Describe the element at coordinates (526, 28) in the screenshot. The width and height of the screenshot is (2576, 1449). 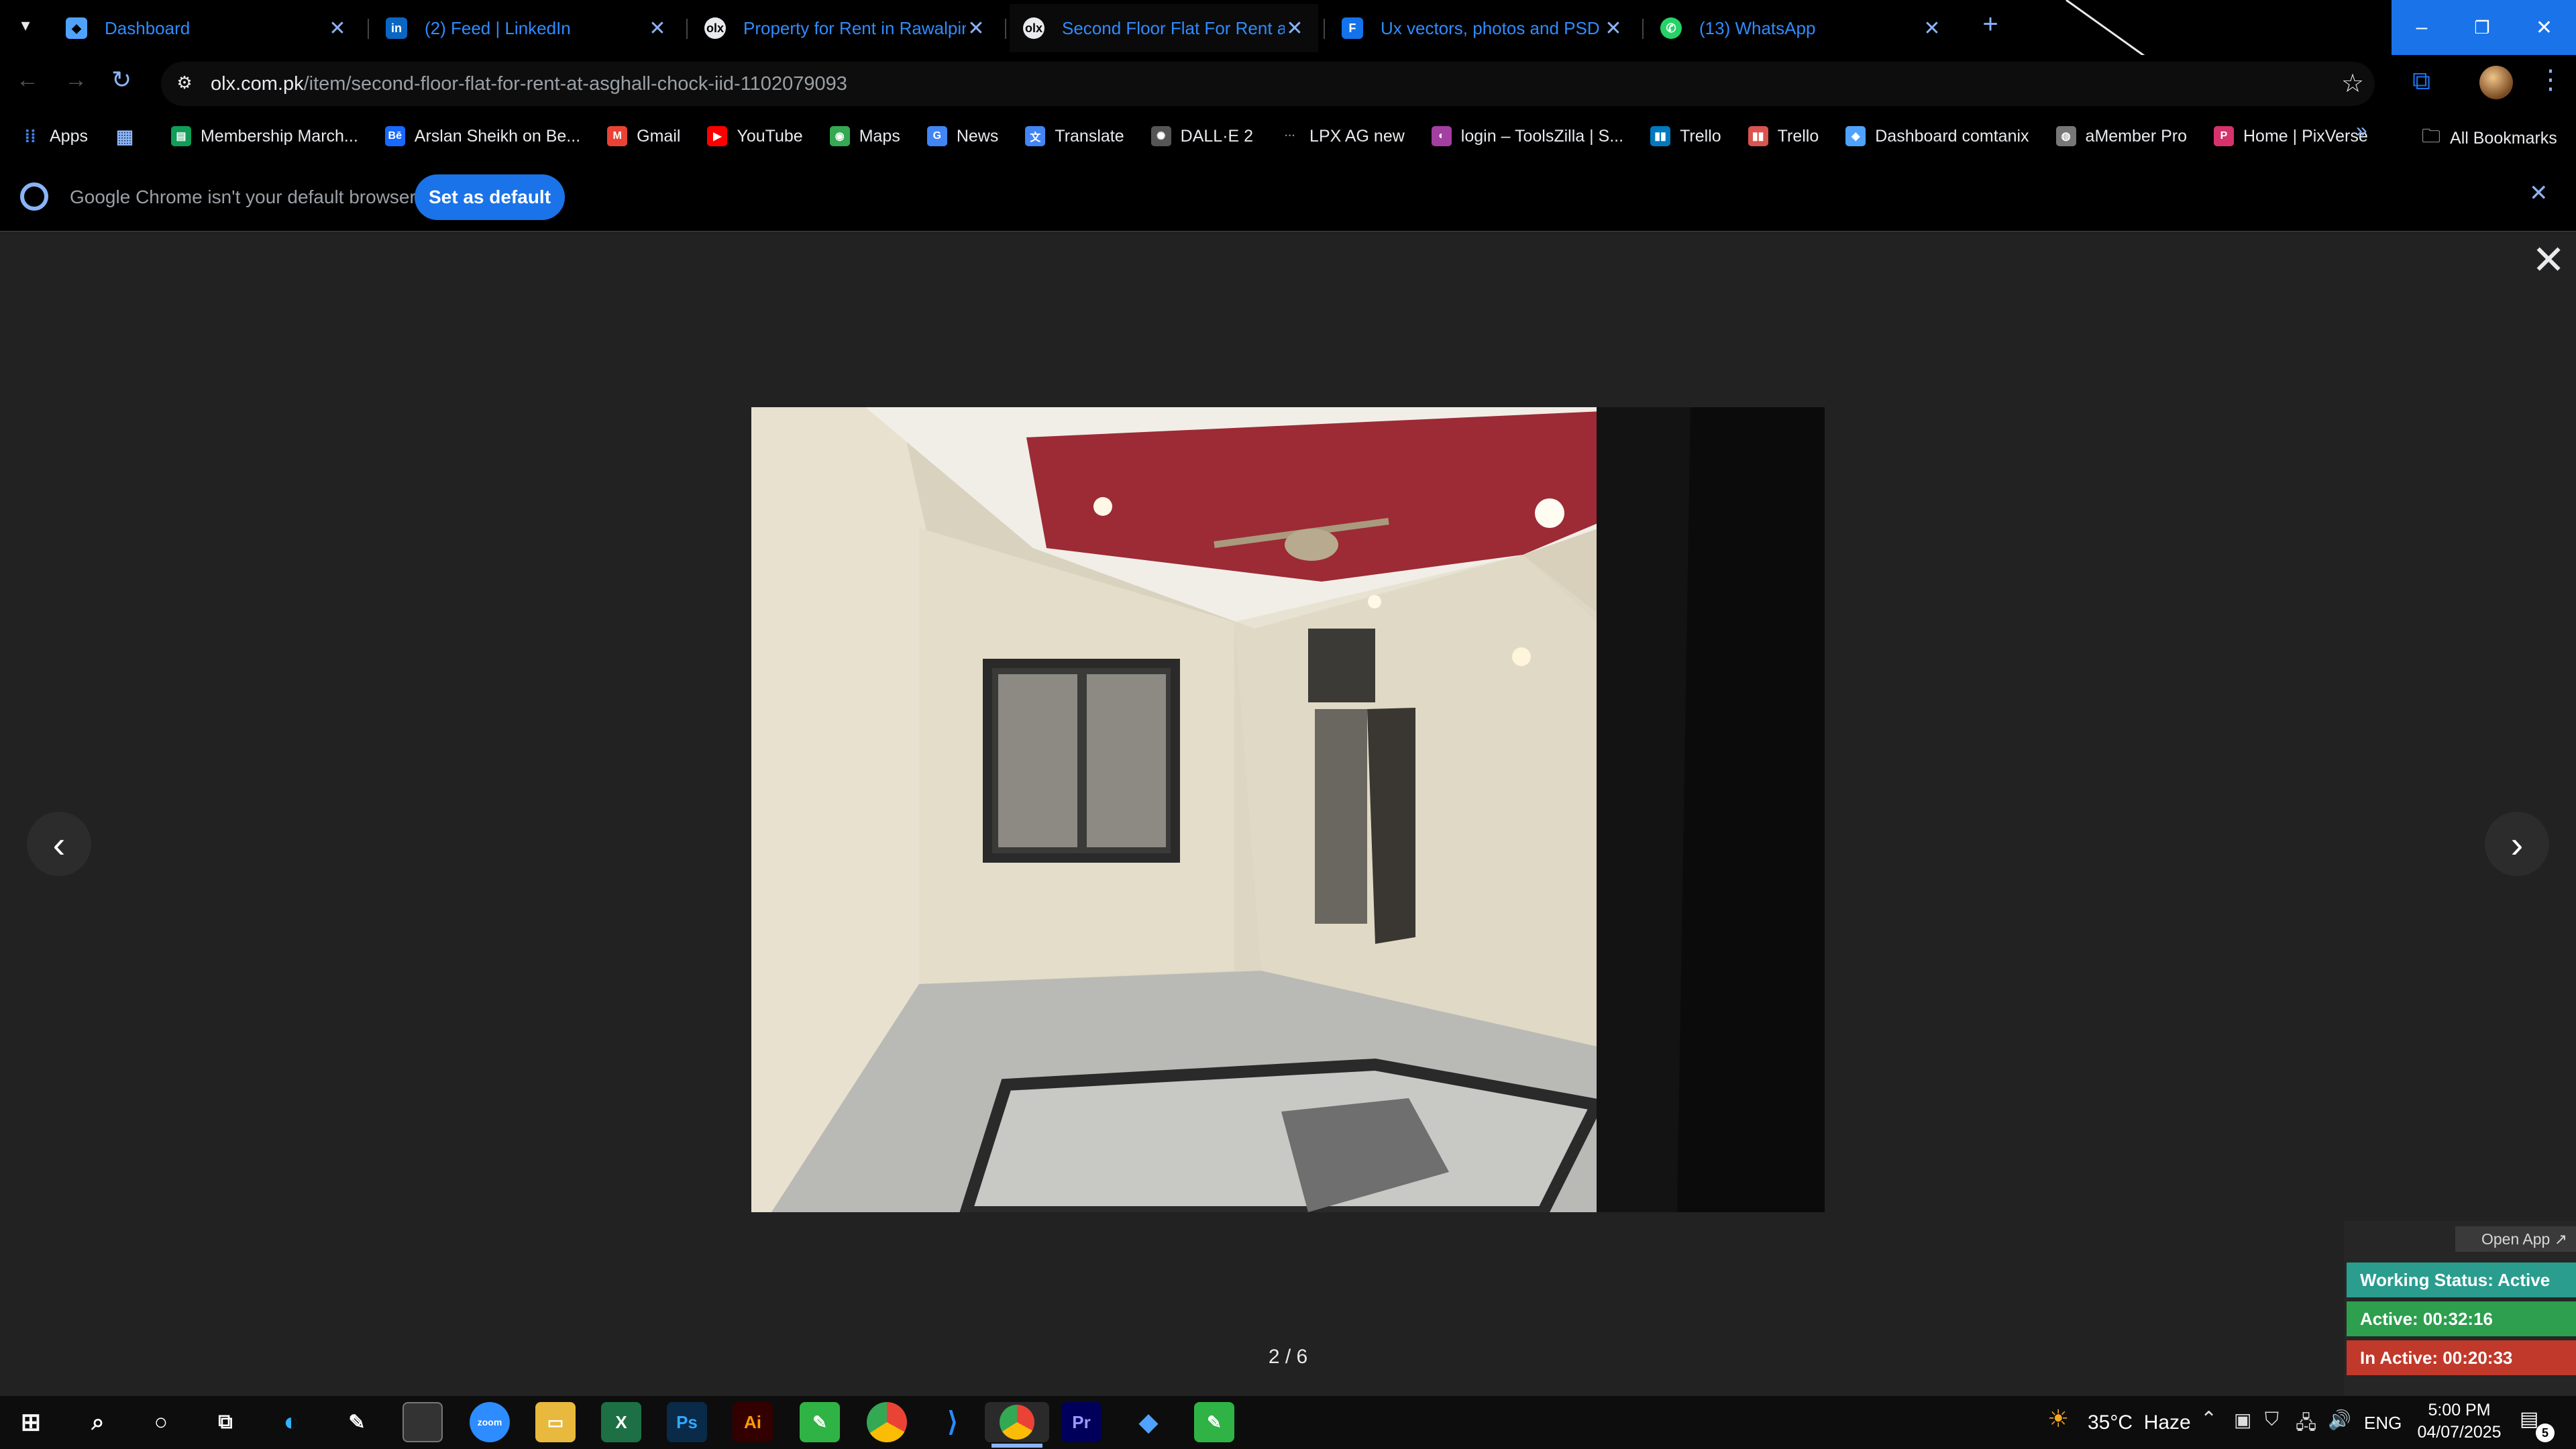
I see `tab-linkedin: in (2) Feed | LinkedIn ✕` at that location.